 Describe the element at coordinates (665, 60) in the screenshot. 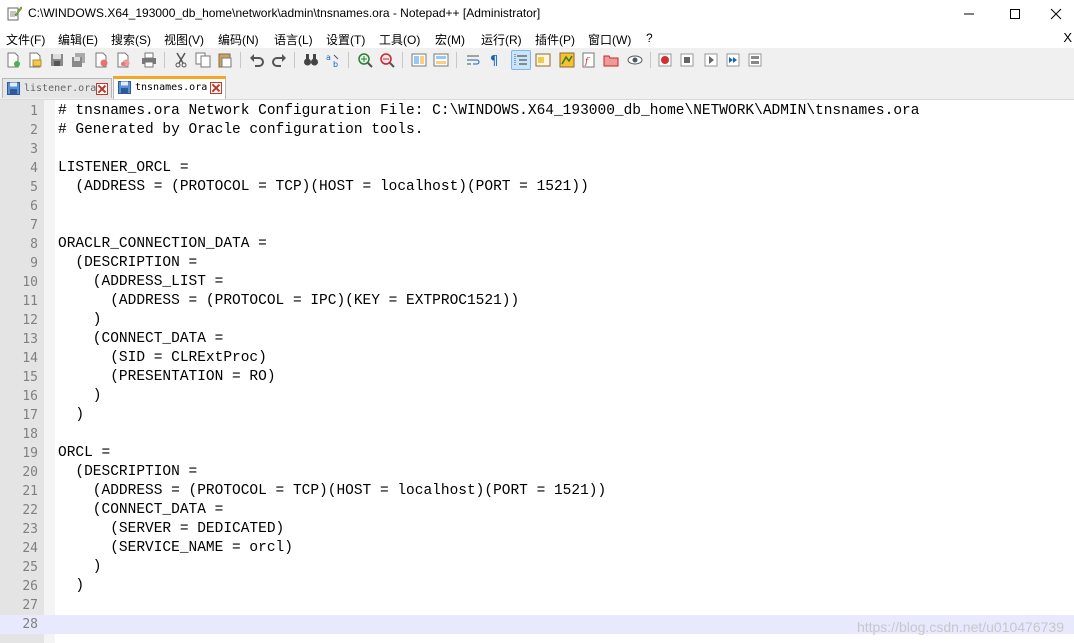

I see `start-recording-button` at that location.